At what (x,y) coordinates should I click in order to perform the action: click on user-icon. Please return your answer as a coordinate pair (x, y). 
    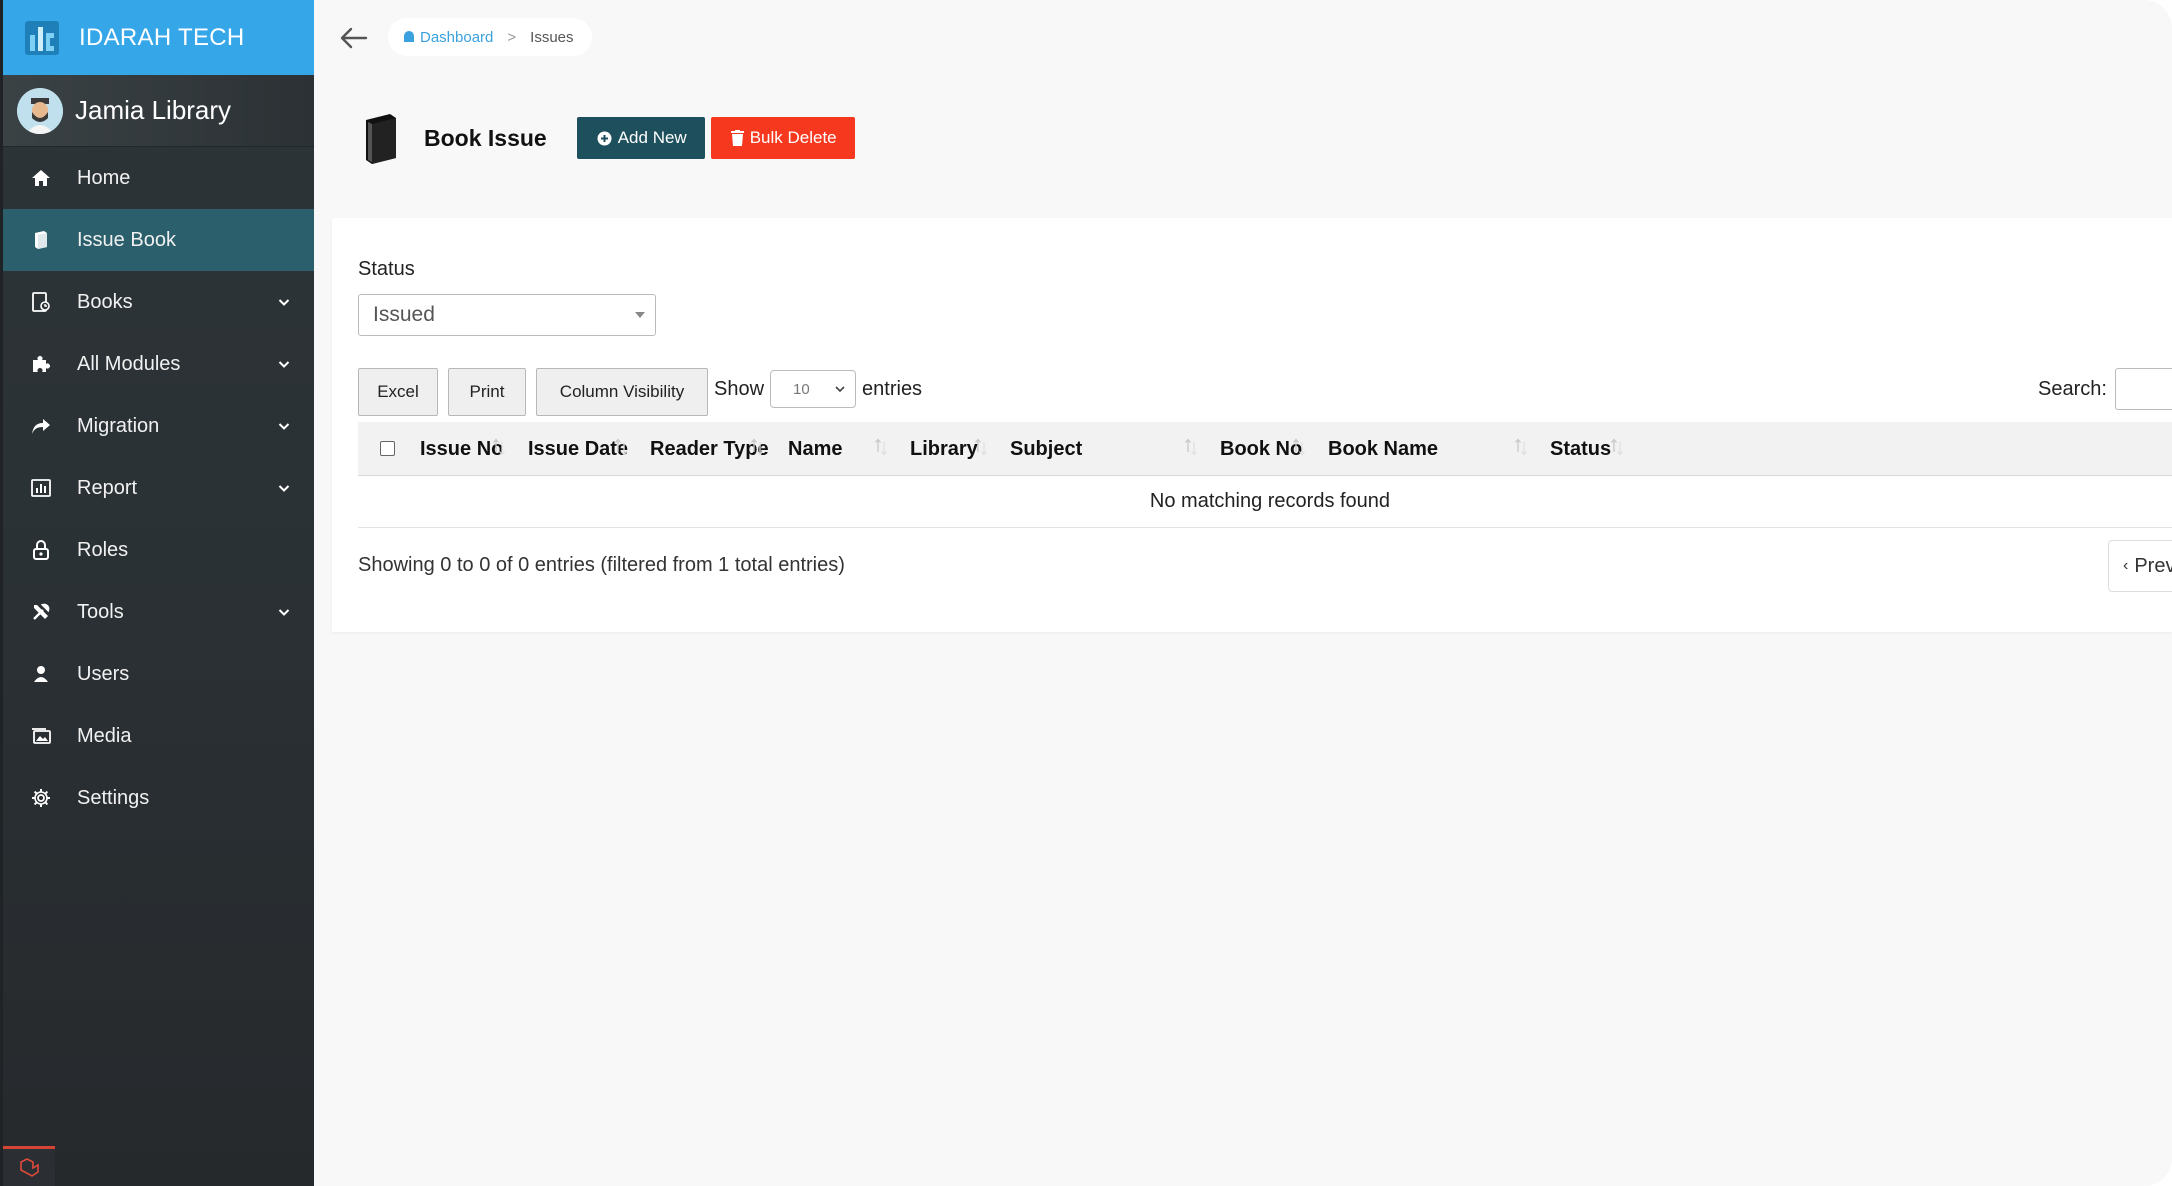
    Looking at the image, I should click on (41, 674).